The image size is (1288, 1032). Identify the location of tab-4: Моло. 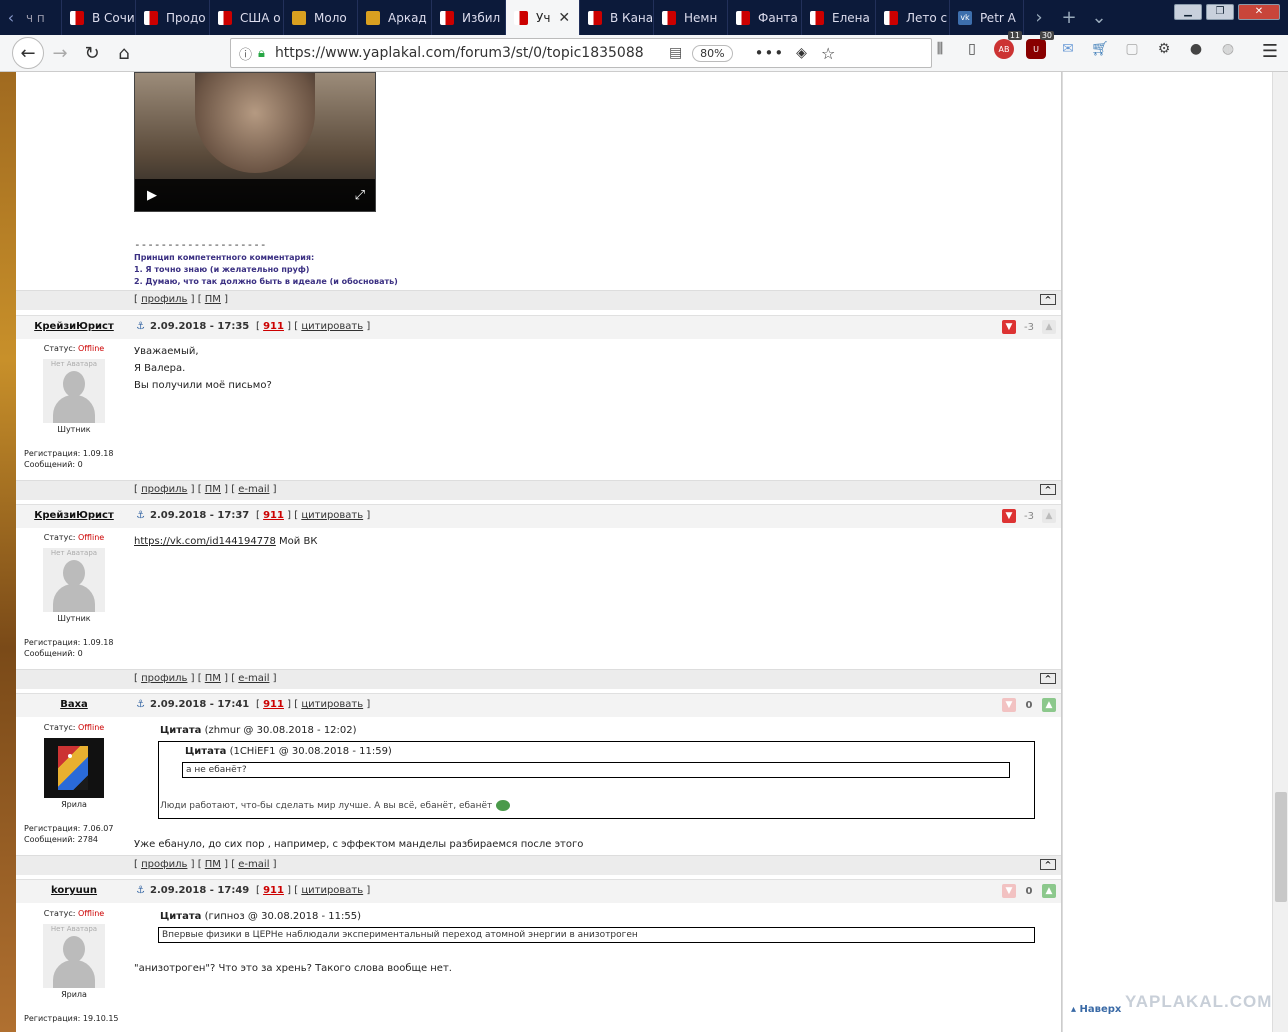
(321, 17).